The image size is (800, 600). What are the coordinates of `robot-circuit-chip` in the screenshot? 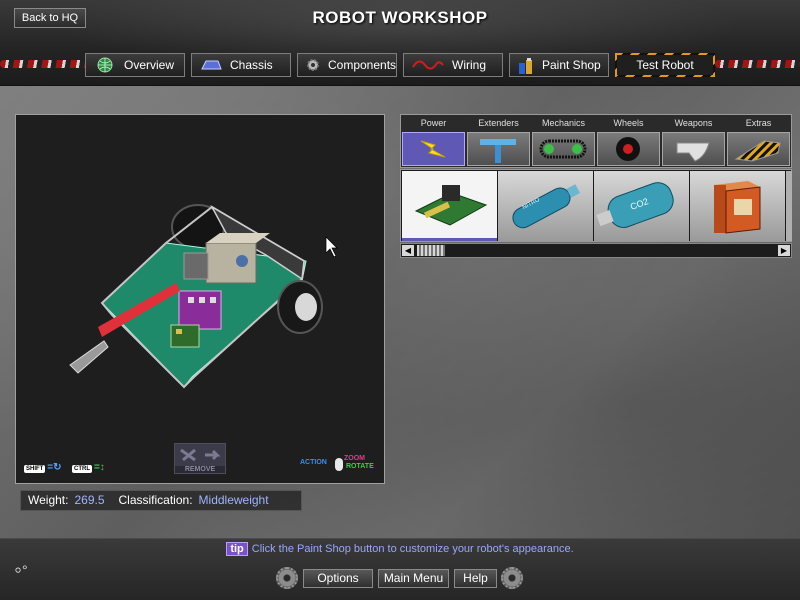 It's located at (179, 331).